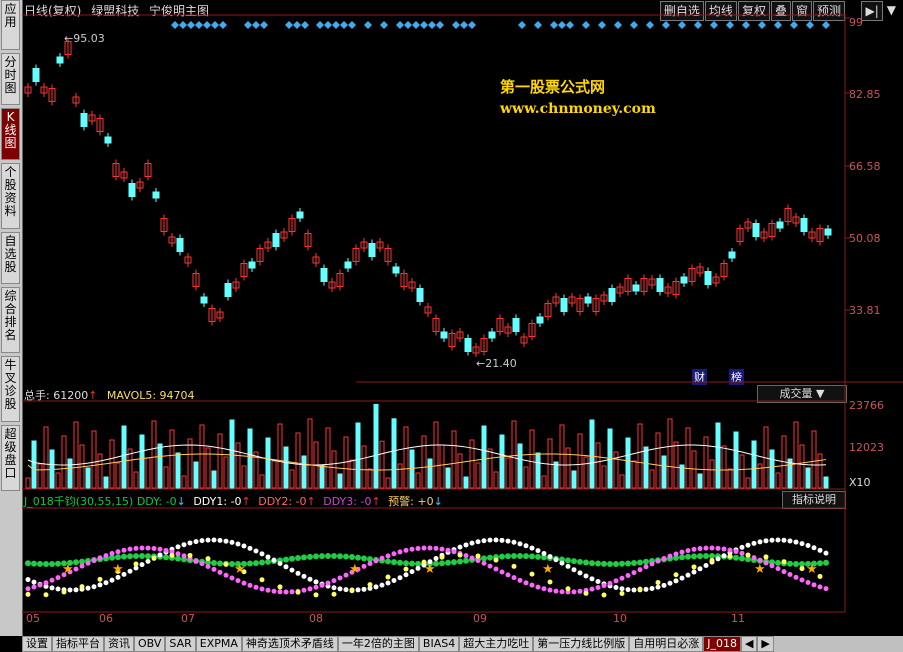  Describe the element at coordinates (760, 569) in the screenshot. I see `warning-star-icon: ★` at that location.